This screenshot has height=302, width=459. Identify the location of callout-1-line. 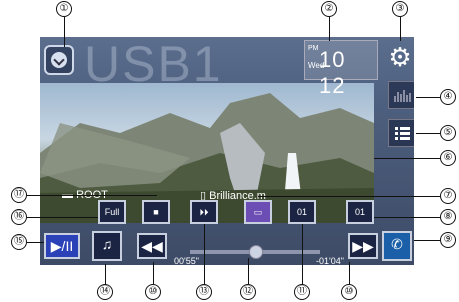
(64, 32).